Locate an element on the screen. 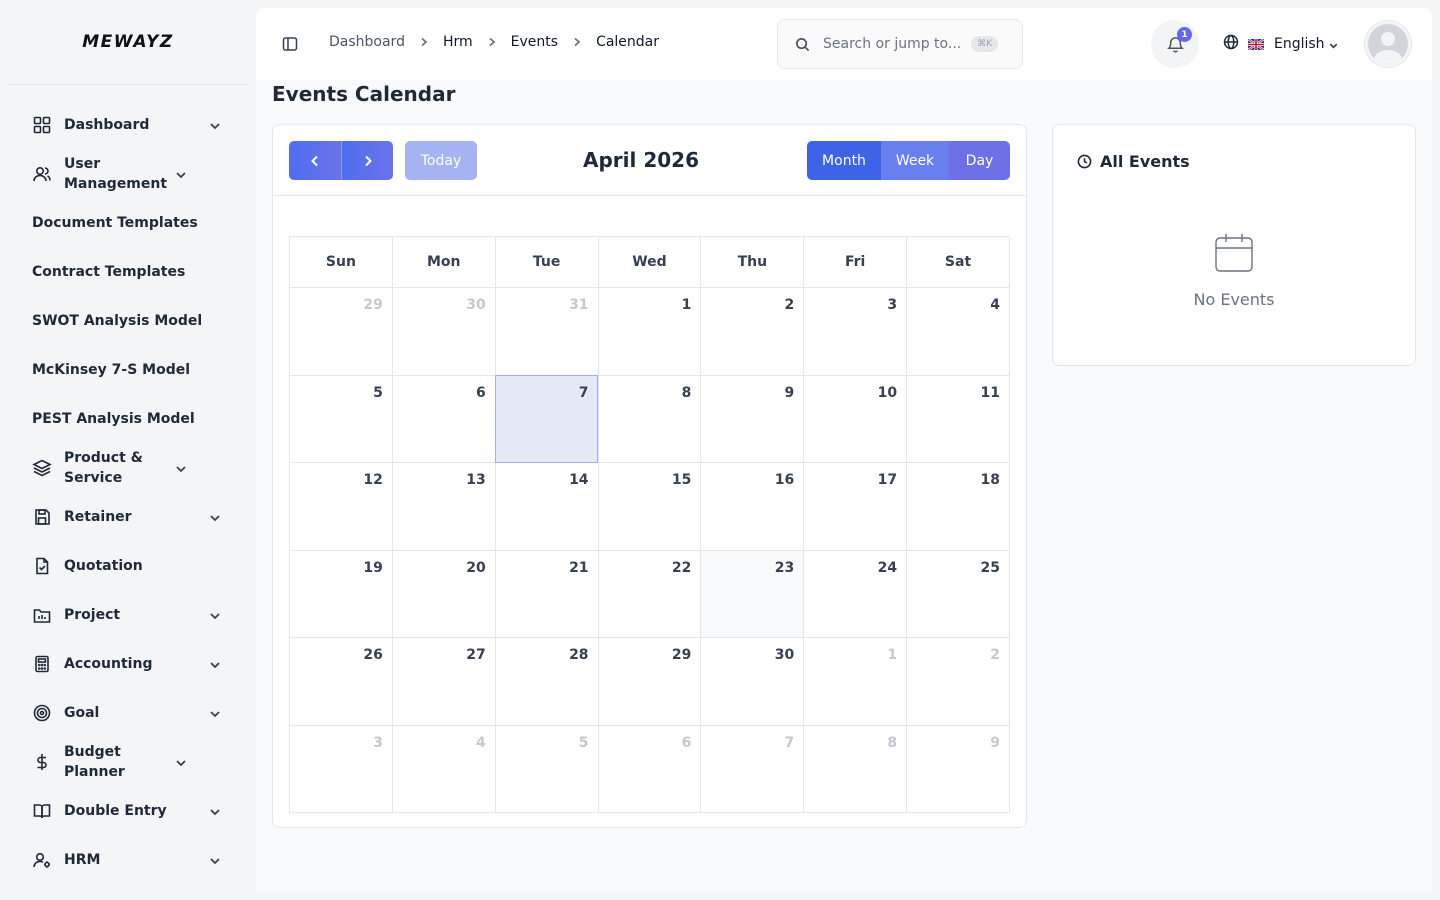 The image size is (1440, 900). breadcrumb-item: Dashboard is located at coordinates (367, 42).